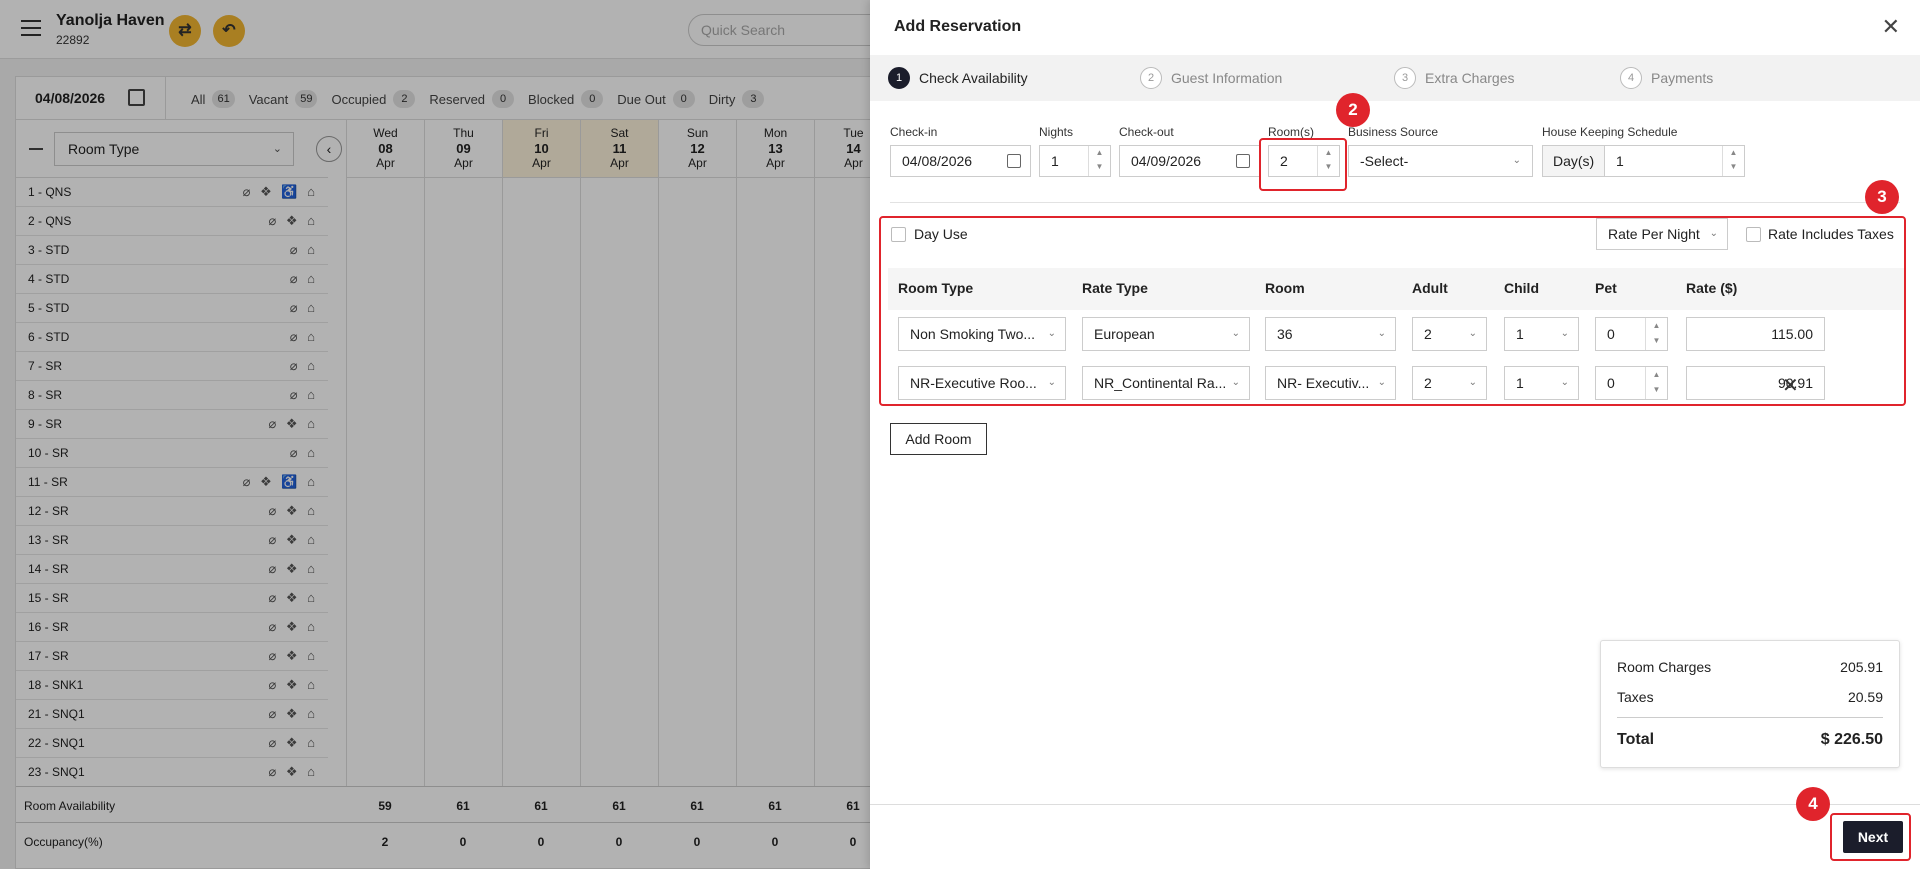 The image size is (1920, 869). I want to click on step-payments: 4 Payments, so click(1666, 78).